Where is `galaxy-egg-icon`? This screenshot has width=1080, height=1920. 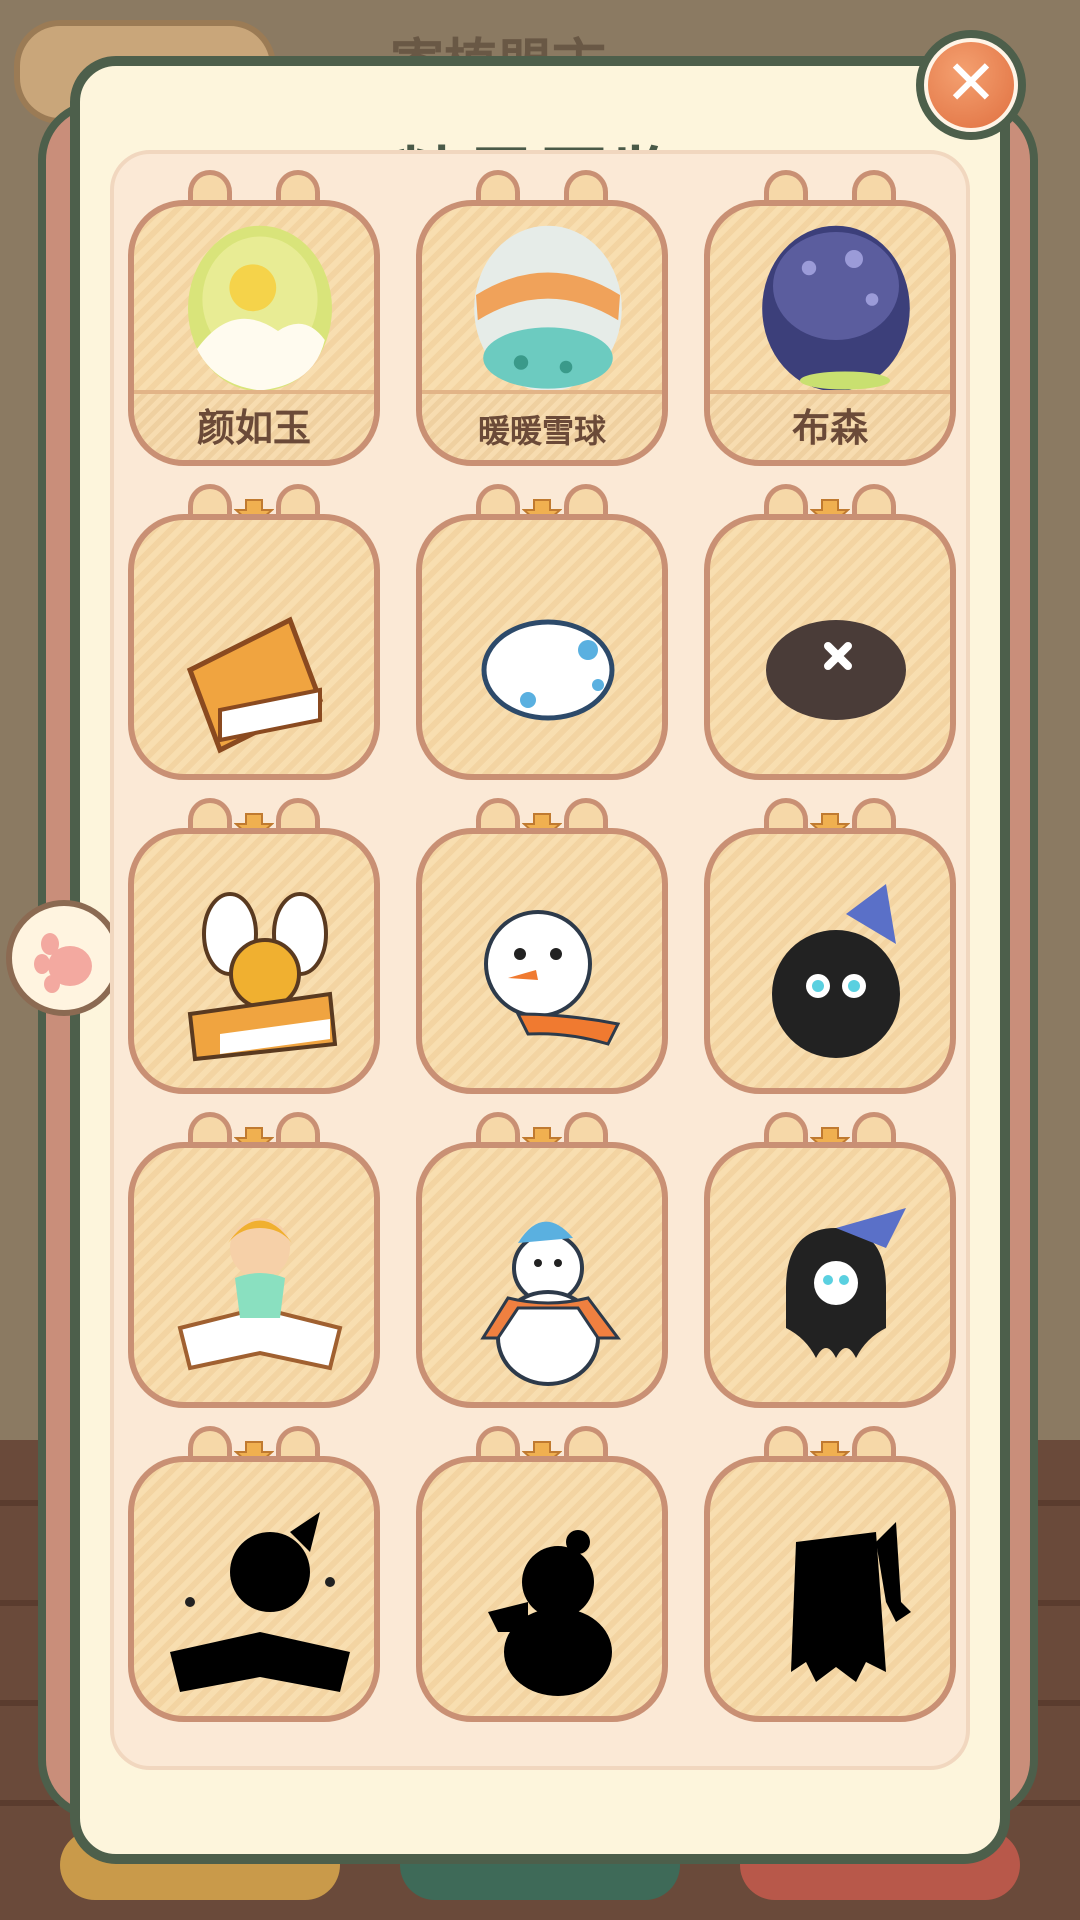 galaxy-egg-icon is located at coordinates (836, 308).